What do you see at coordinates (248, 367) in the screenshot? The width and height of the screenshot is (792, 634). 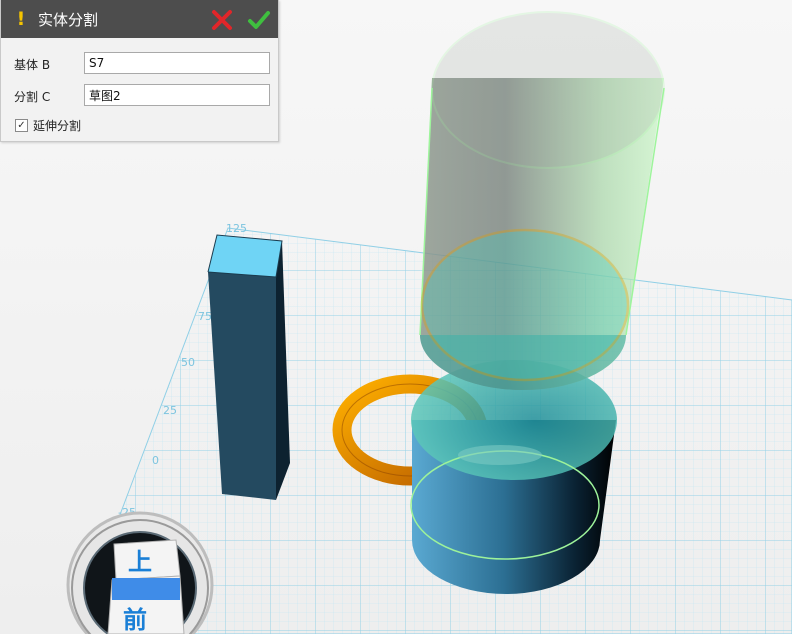 I see `box-solid` at bounding box center [248, 367].